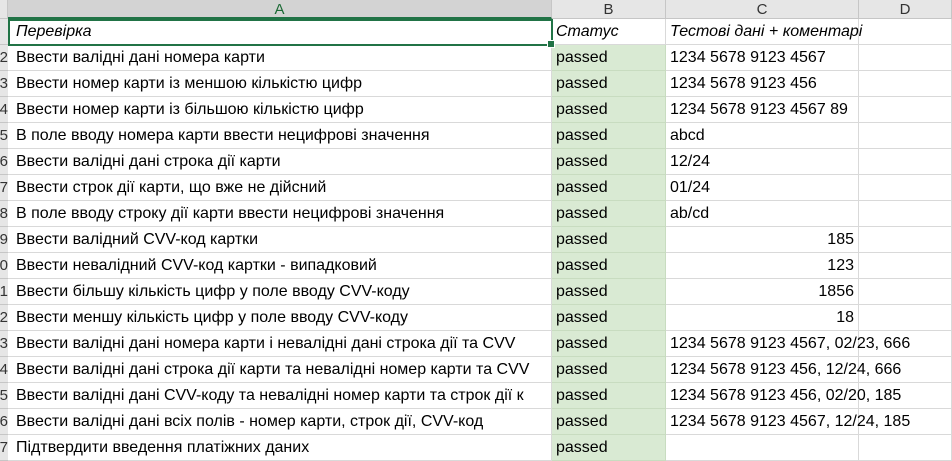 Image resolution: width=952 pixels, height=461 pixels. What do you see at coordinates (280, 240) in the screenshot?
I see `check-cell: Ввести валідний CVV-код картки` at bounding box center [280, 240].